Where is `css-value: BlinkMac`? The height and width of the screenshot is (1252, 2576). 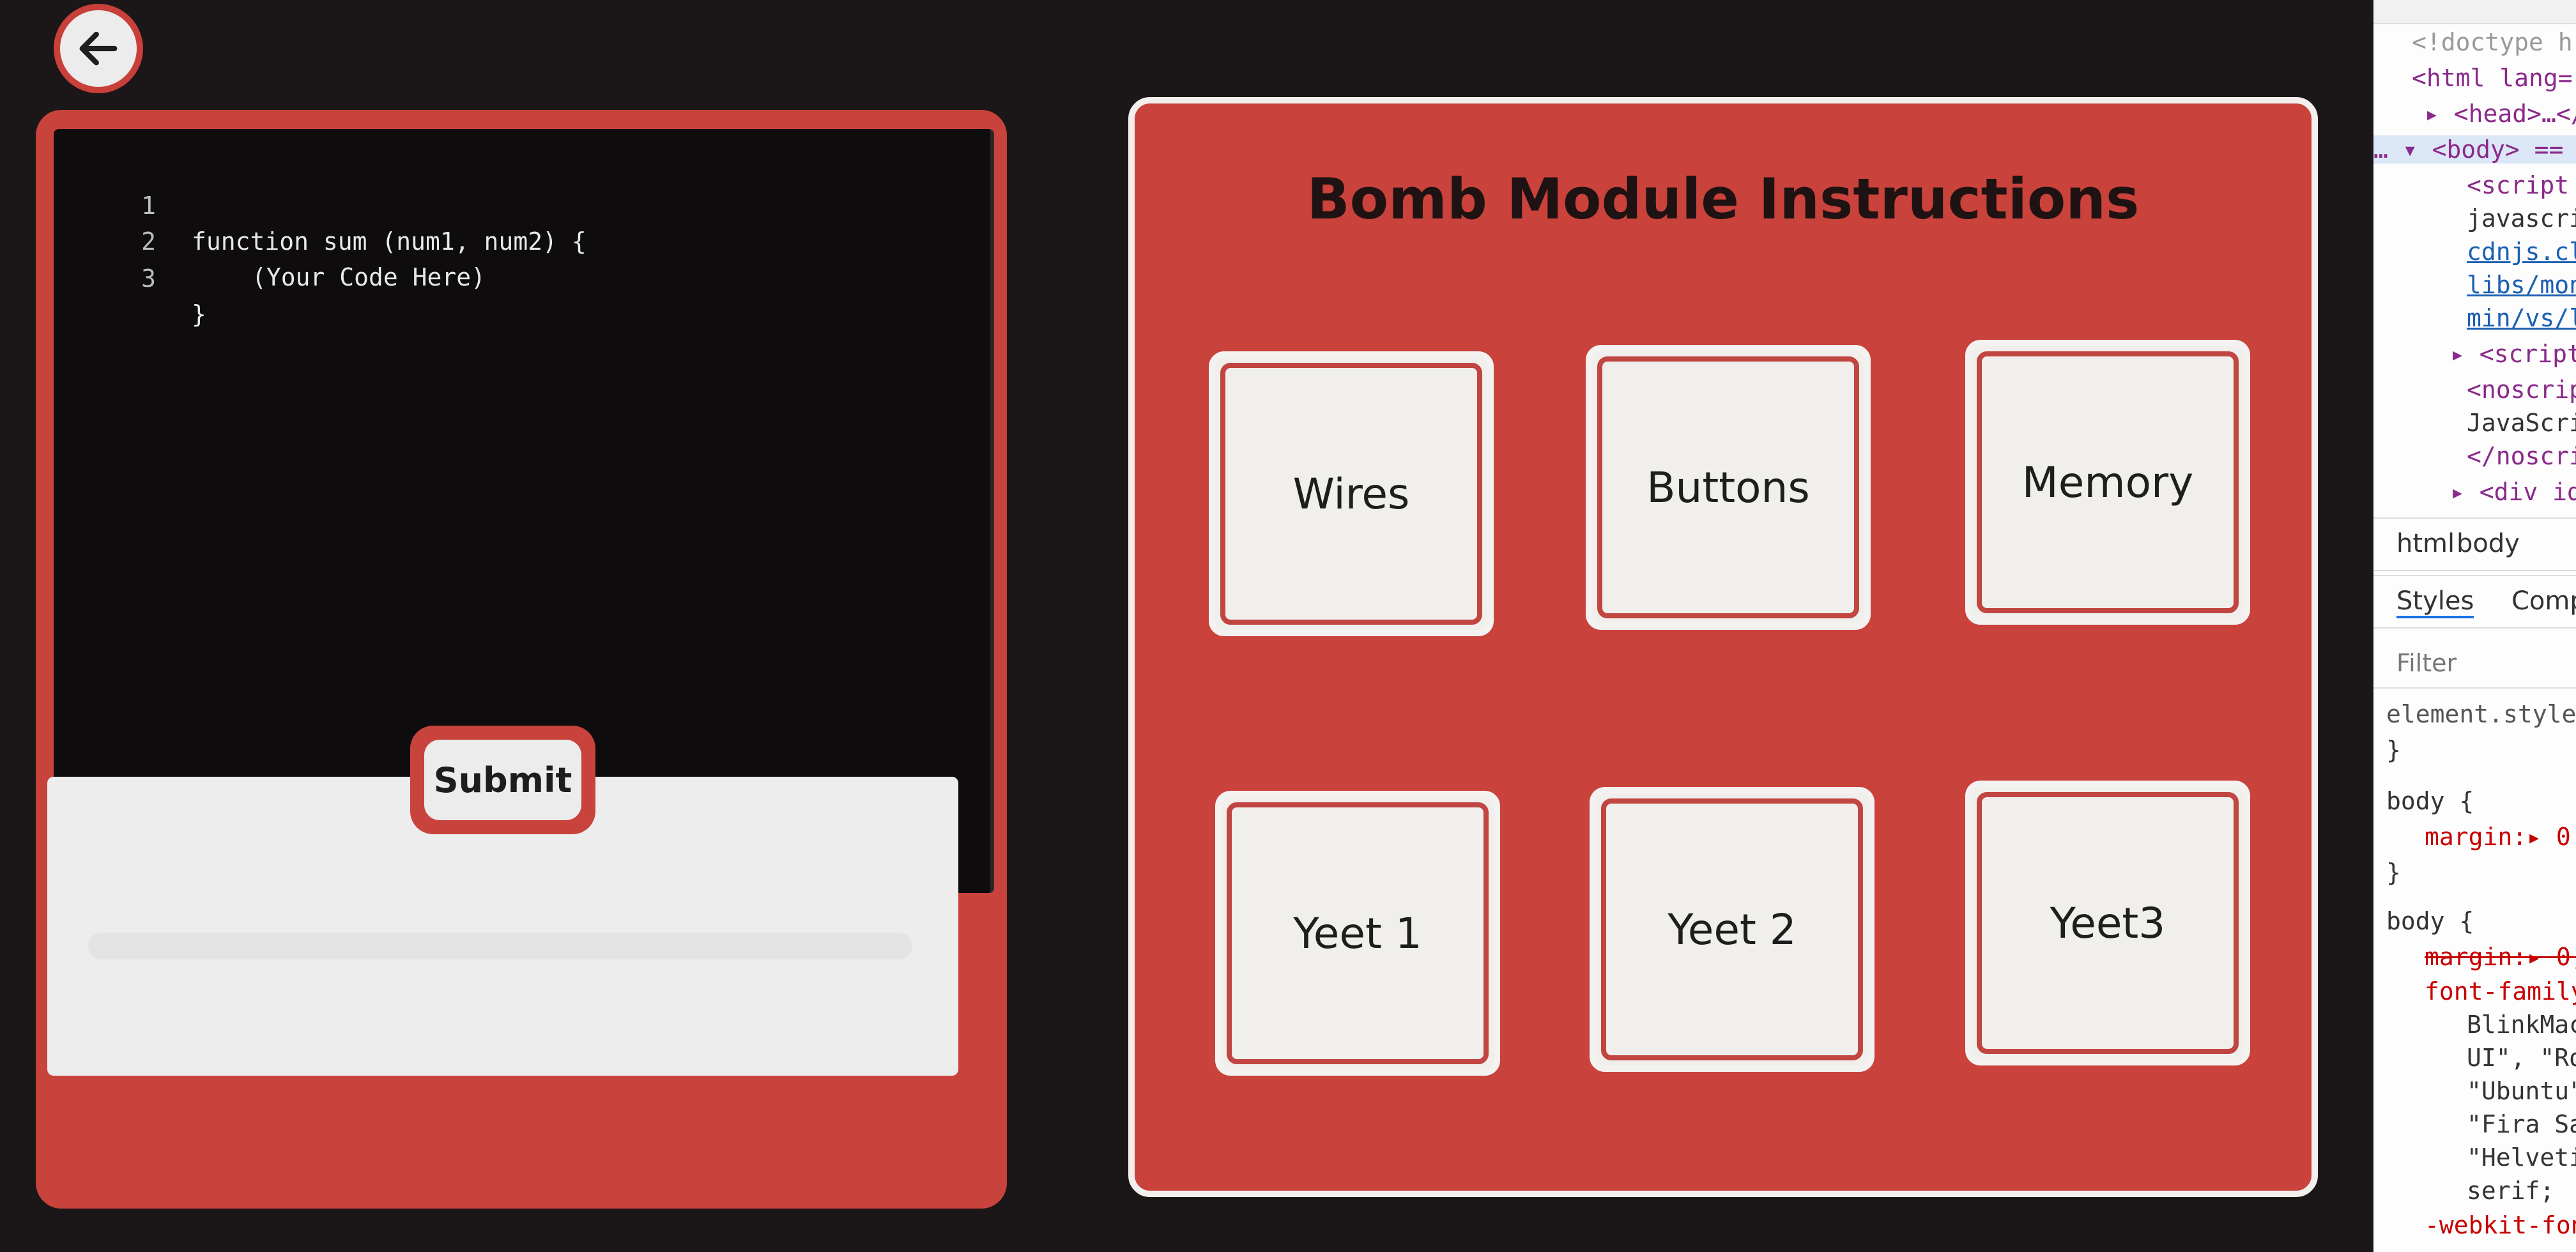
css-value: BlinkMac is located at coordinates (2521, 1025).